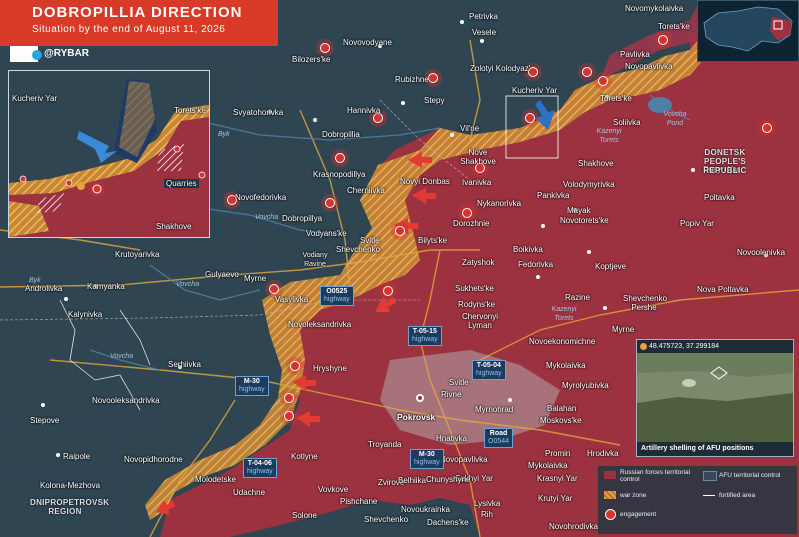  I want to click on legend-swatch-afu, so click(710, 476).